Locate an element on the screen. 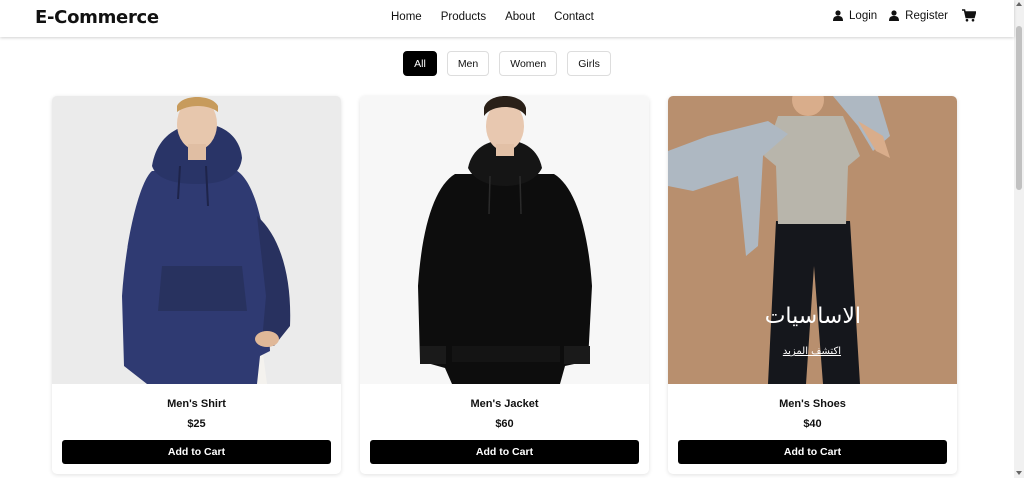  promo-link: اكتشف المزيد is located at coordinates (812, 351).